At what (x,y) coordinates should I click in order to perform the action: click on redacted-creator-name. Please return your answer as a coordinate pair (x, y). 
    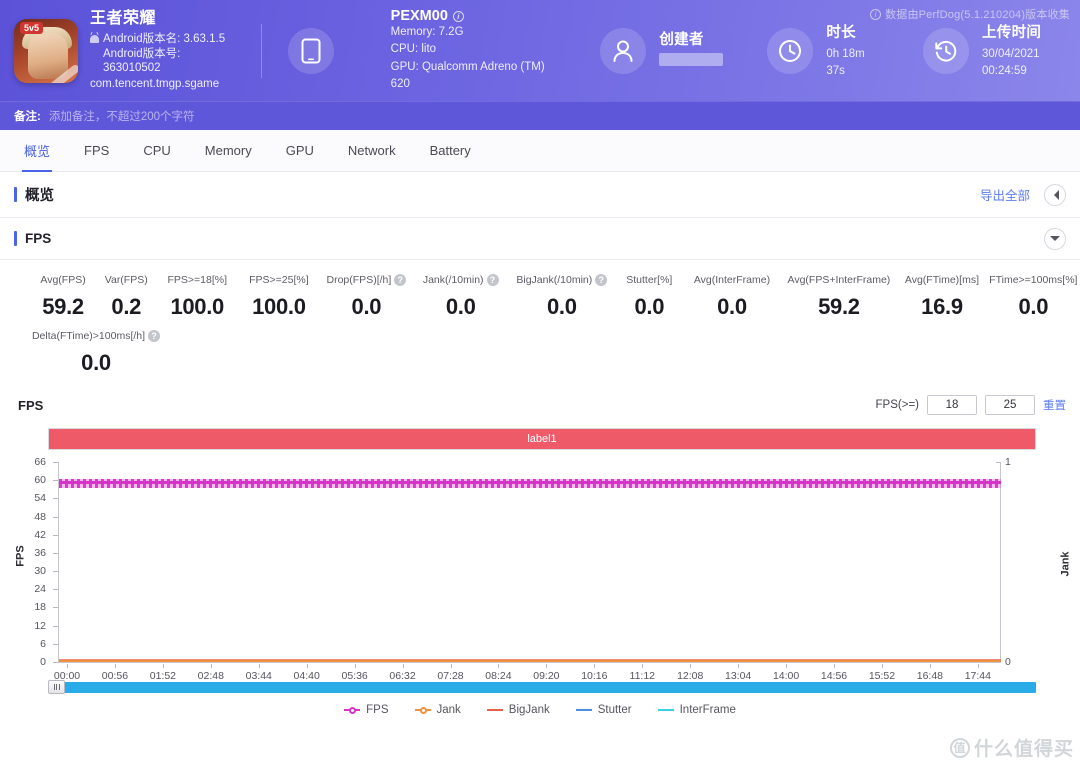
    Looking at the image, I should click on (691, 60).